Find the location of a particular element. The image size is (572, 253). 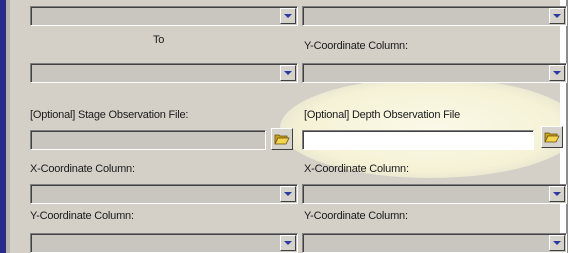

y-coordinate-column-right-label: Y-Coordinate Column: is located at coordinates (356, 216).